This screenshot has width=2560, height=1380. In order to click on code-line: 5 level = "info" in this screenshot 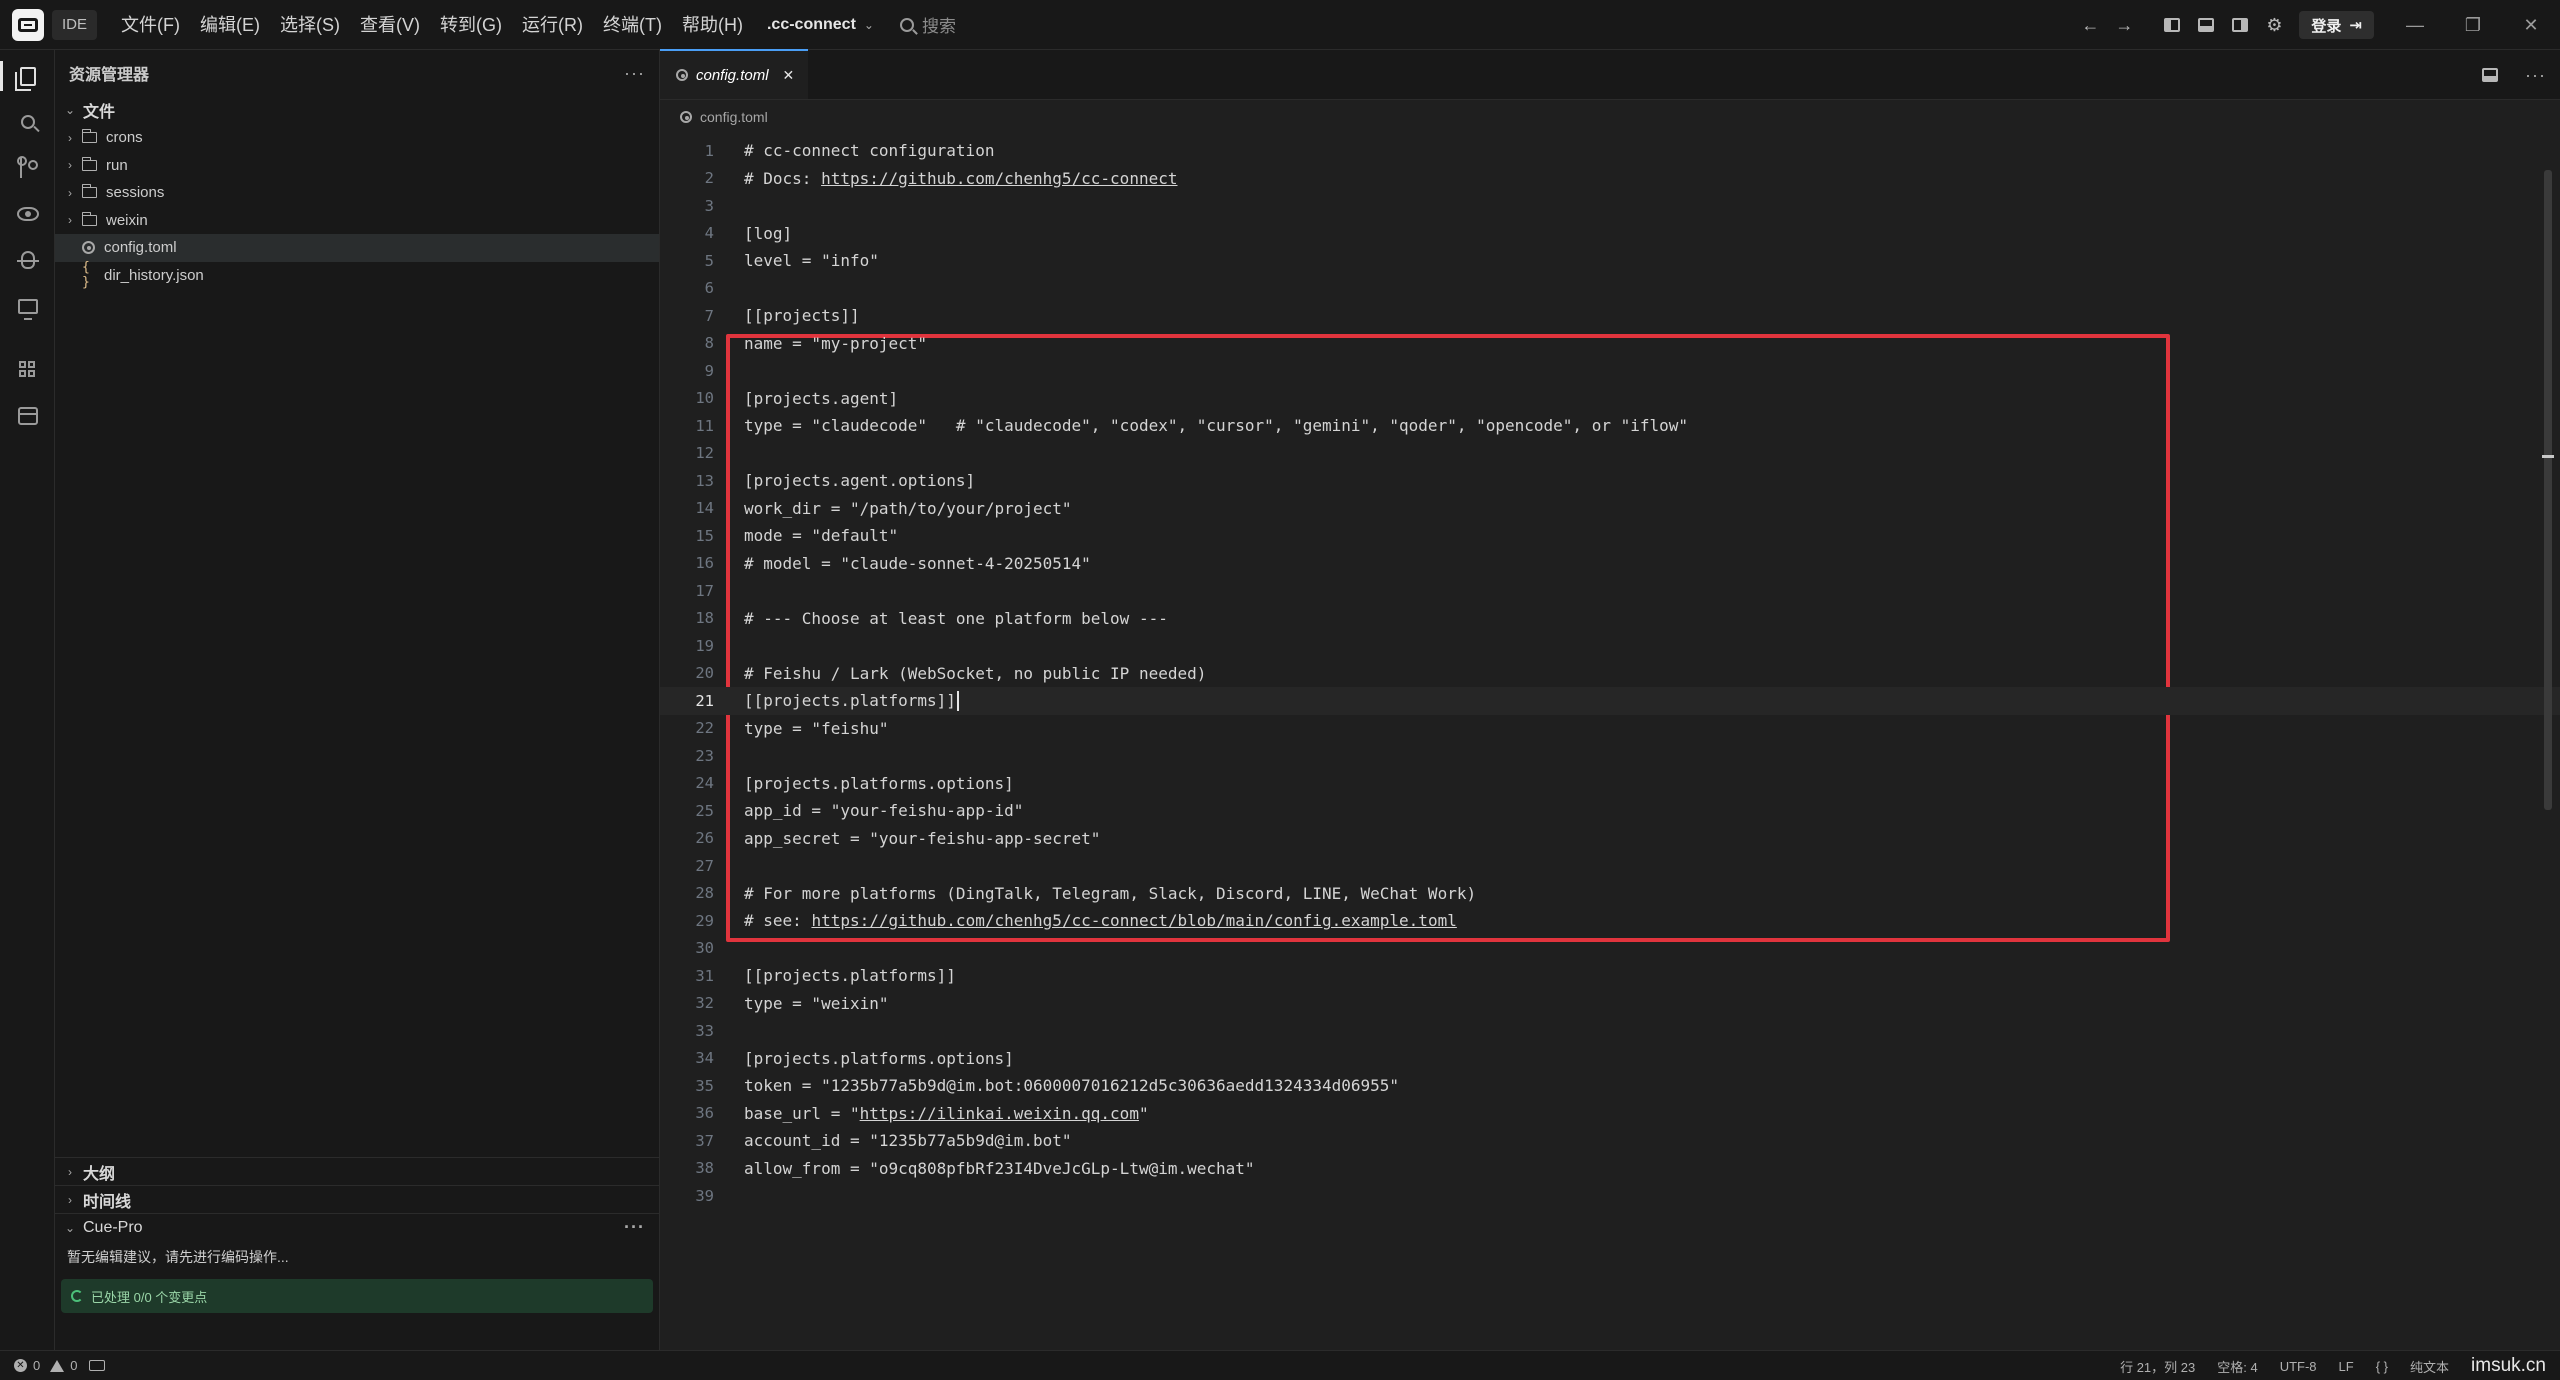, I will do `click(1610, 261)`.